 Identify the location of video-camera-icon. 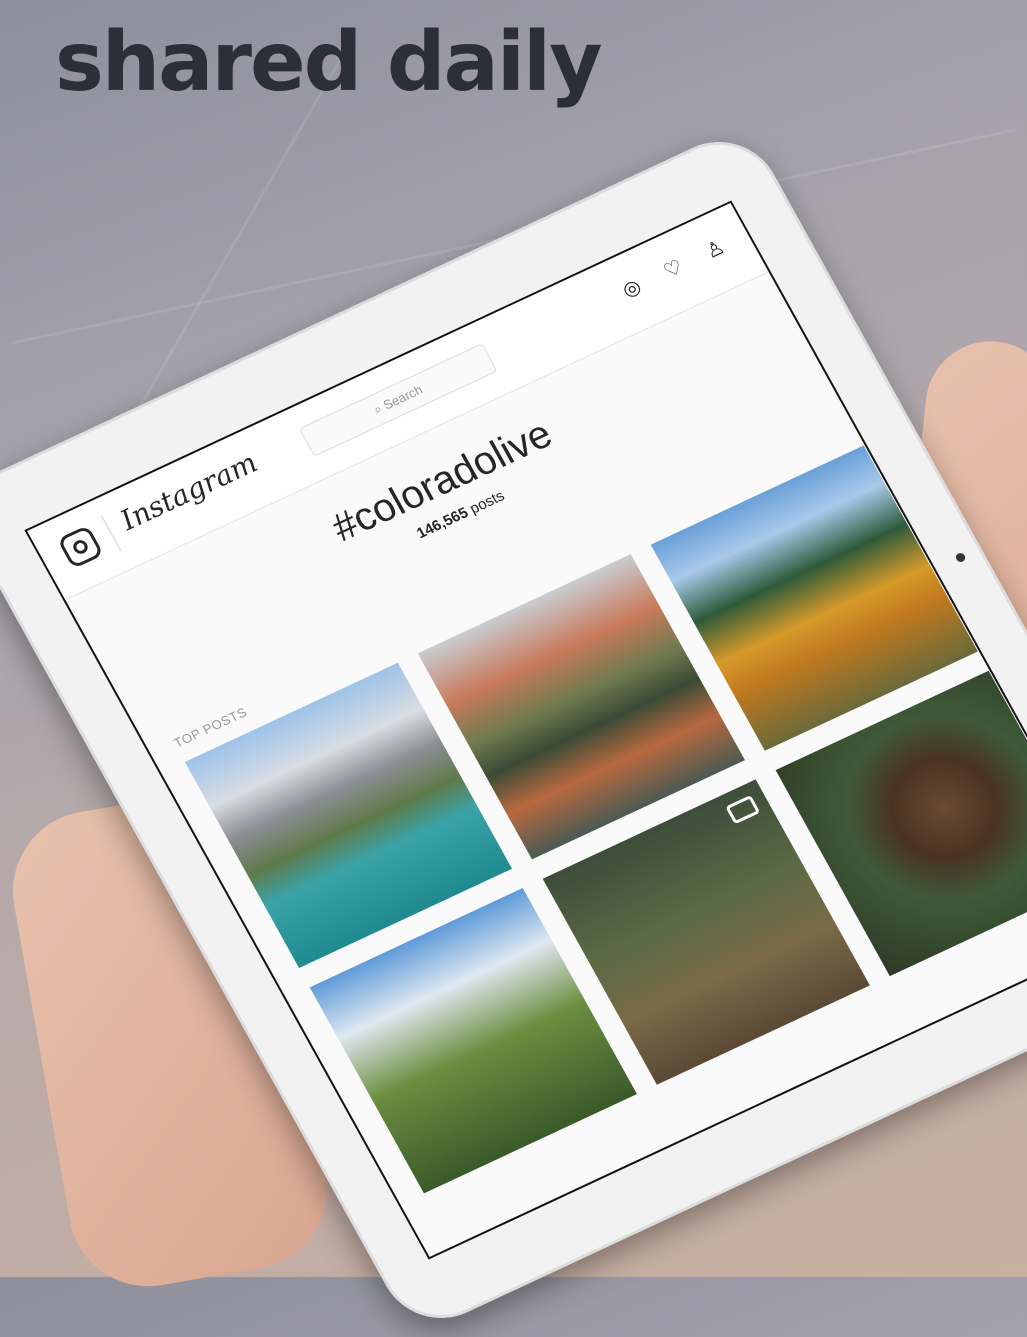
(743, 809).